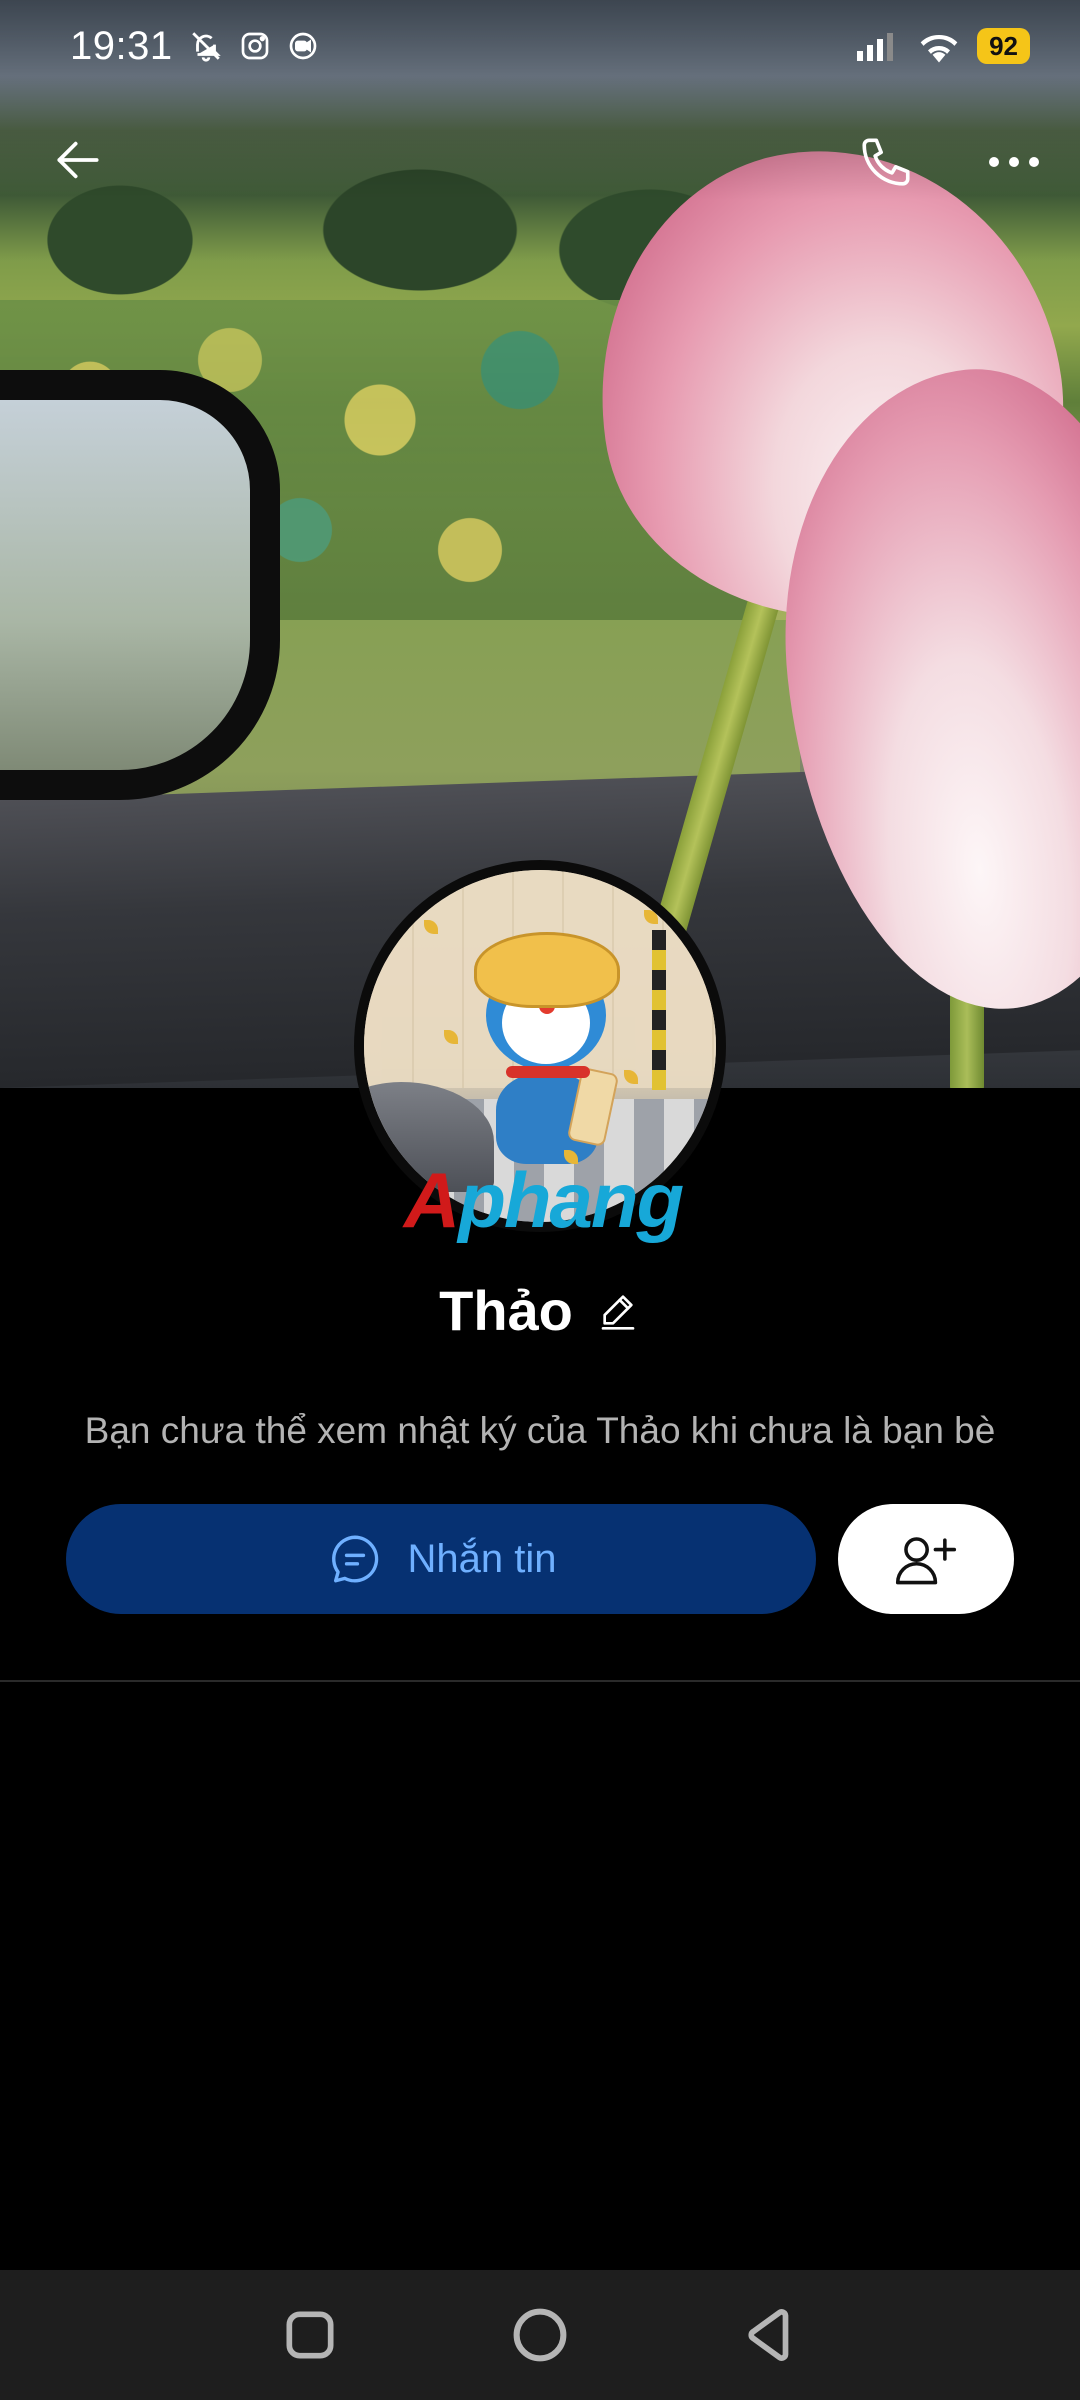 The image size is (1080, 2400). I want to click on more-button, so click(1014, 162).